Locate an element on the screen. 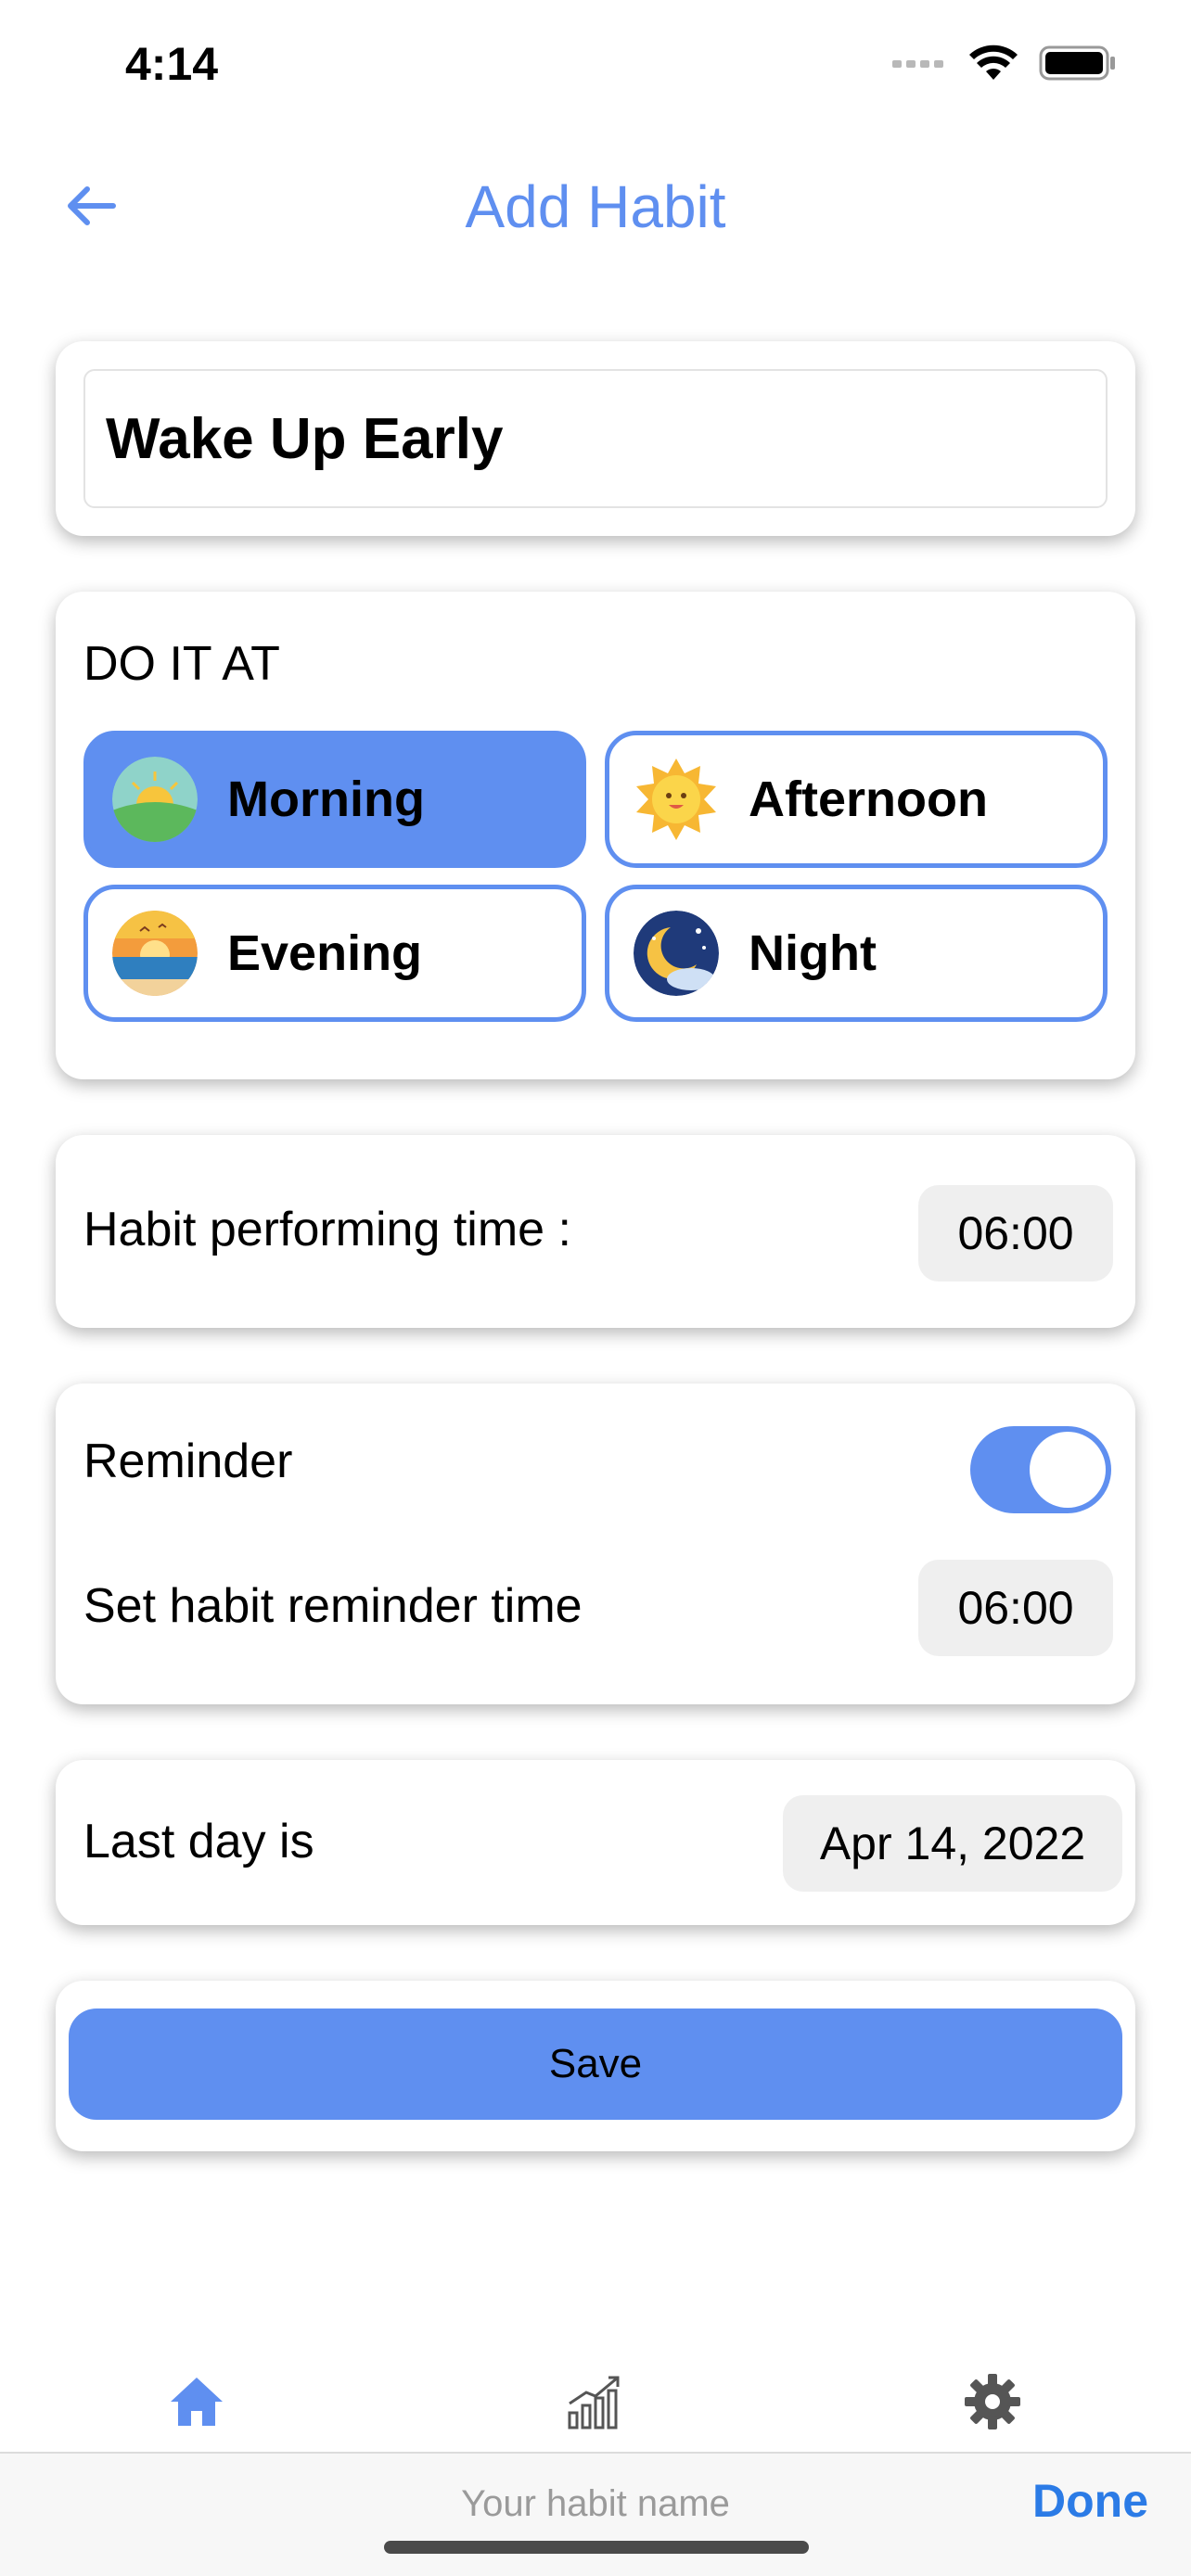 This screenshot has width=1191, height=2576. signal-icon is located at coordinates (918, 64).